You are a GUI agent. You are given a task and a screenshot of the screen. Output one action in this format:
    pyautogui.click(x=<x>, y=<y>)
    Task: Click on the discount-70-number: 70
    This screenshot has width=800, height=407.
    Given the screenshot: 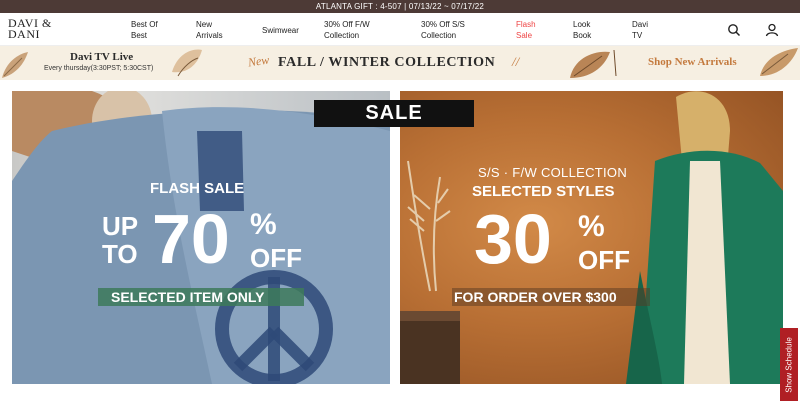 What is the action you would take?
    pyautogui.click(x=191, y=239)
    